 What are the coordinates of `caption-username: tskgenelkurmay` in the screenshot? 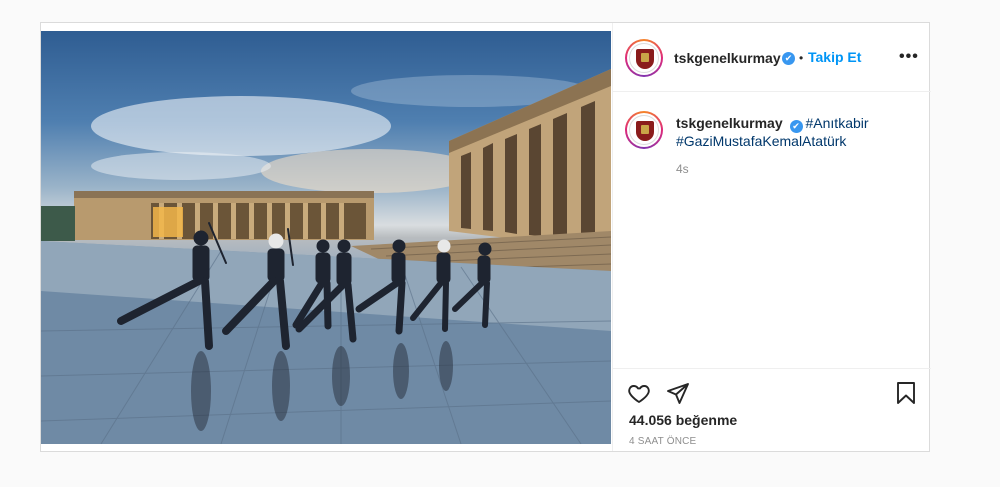 It's located at (729, 123).